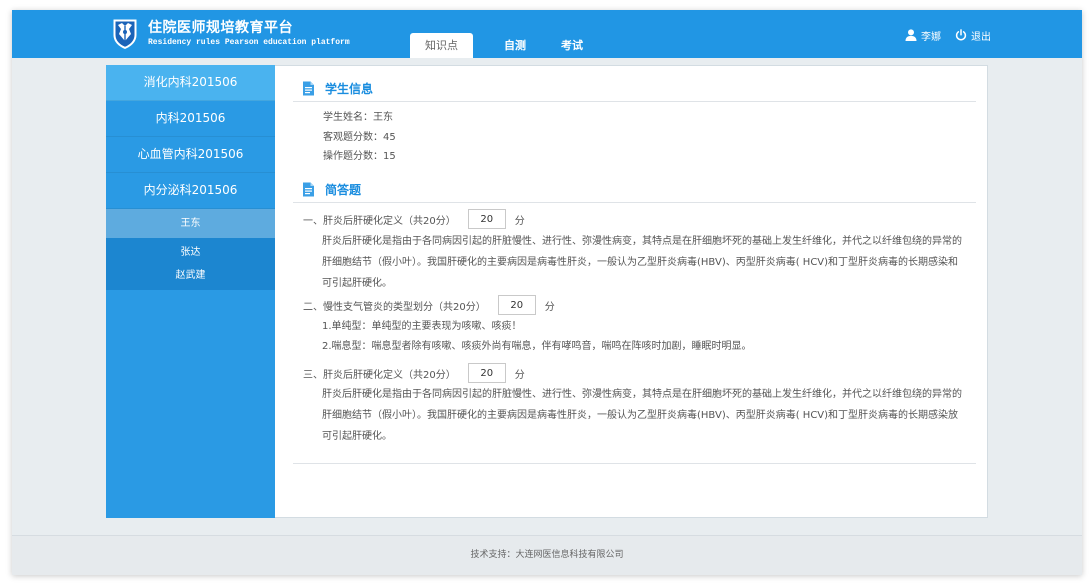 The width and height of the screenshot is (1092, 583). Describe the element at coordinates (190, 83) in the screenshot. I see `department-item-gastroenterology: 消化内科201506` at that location.